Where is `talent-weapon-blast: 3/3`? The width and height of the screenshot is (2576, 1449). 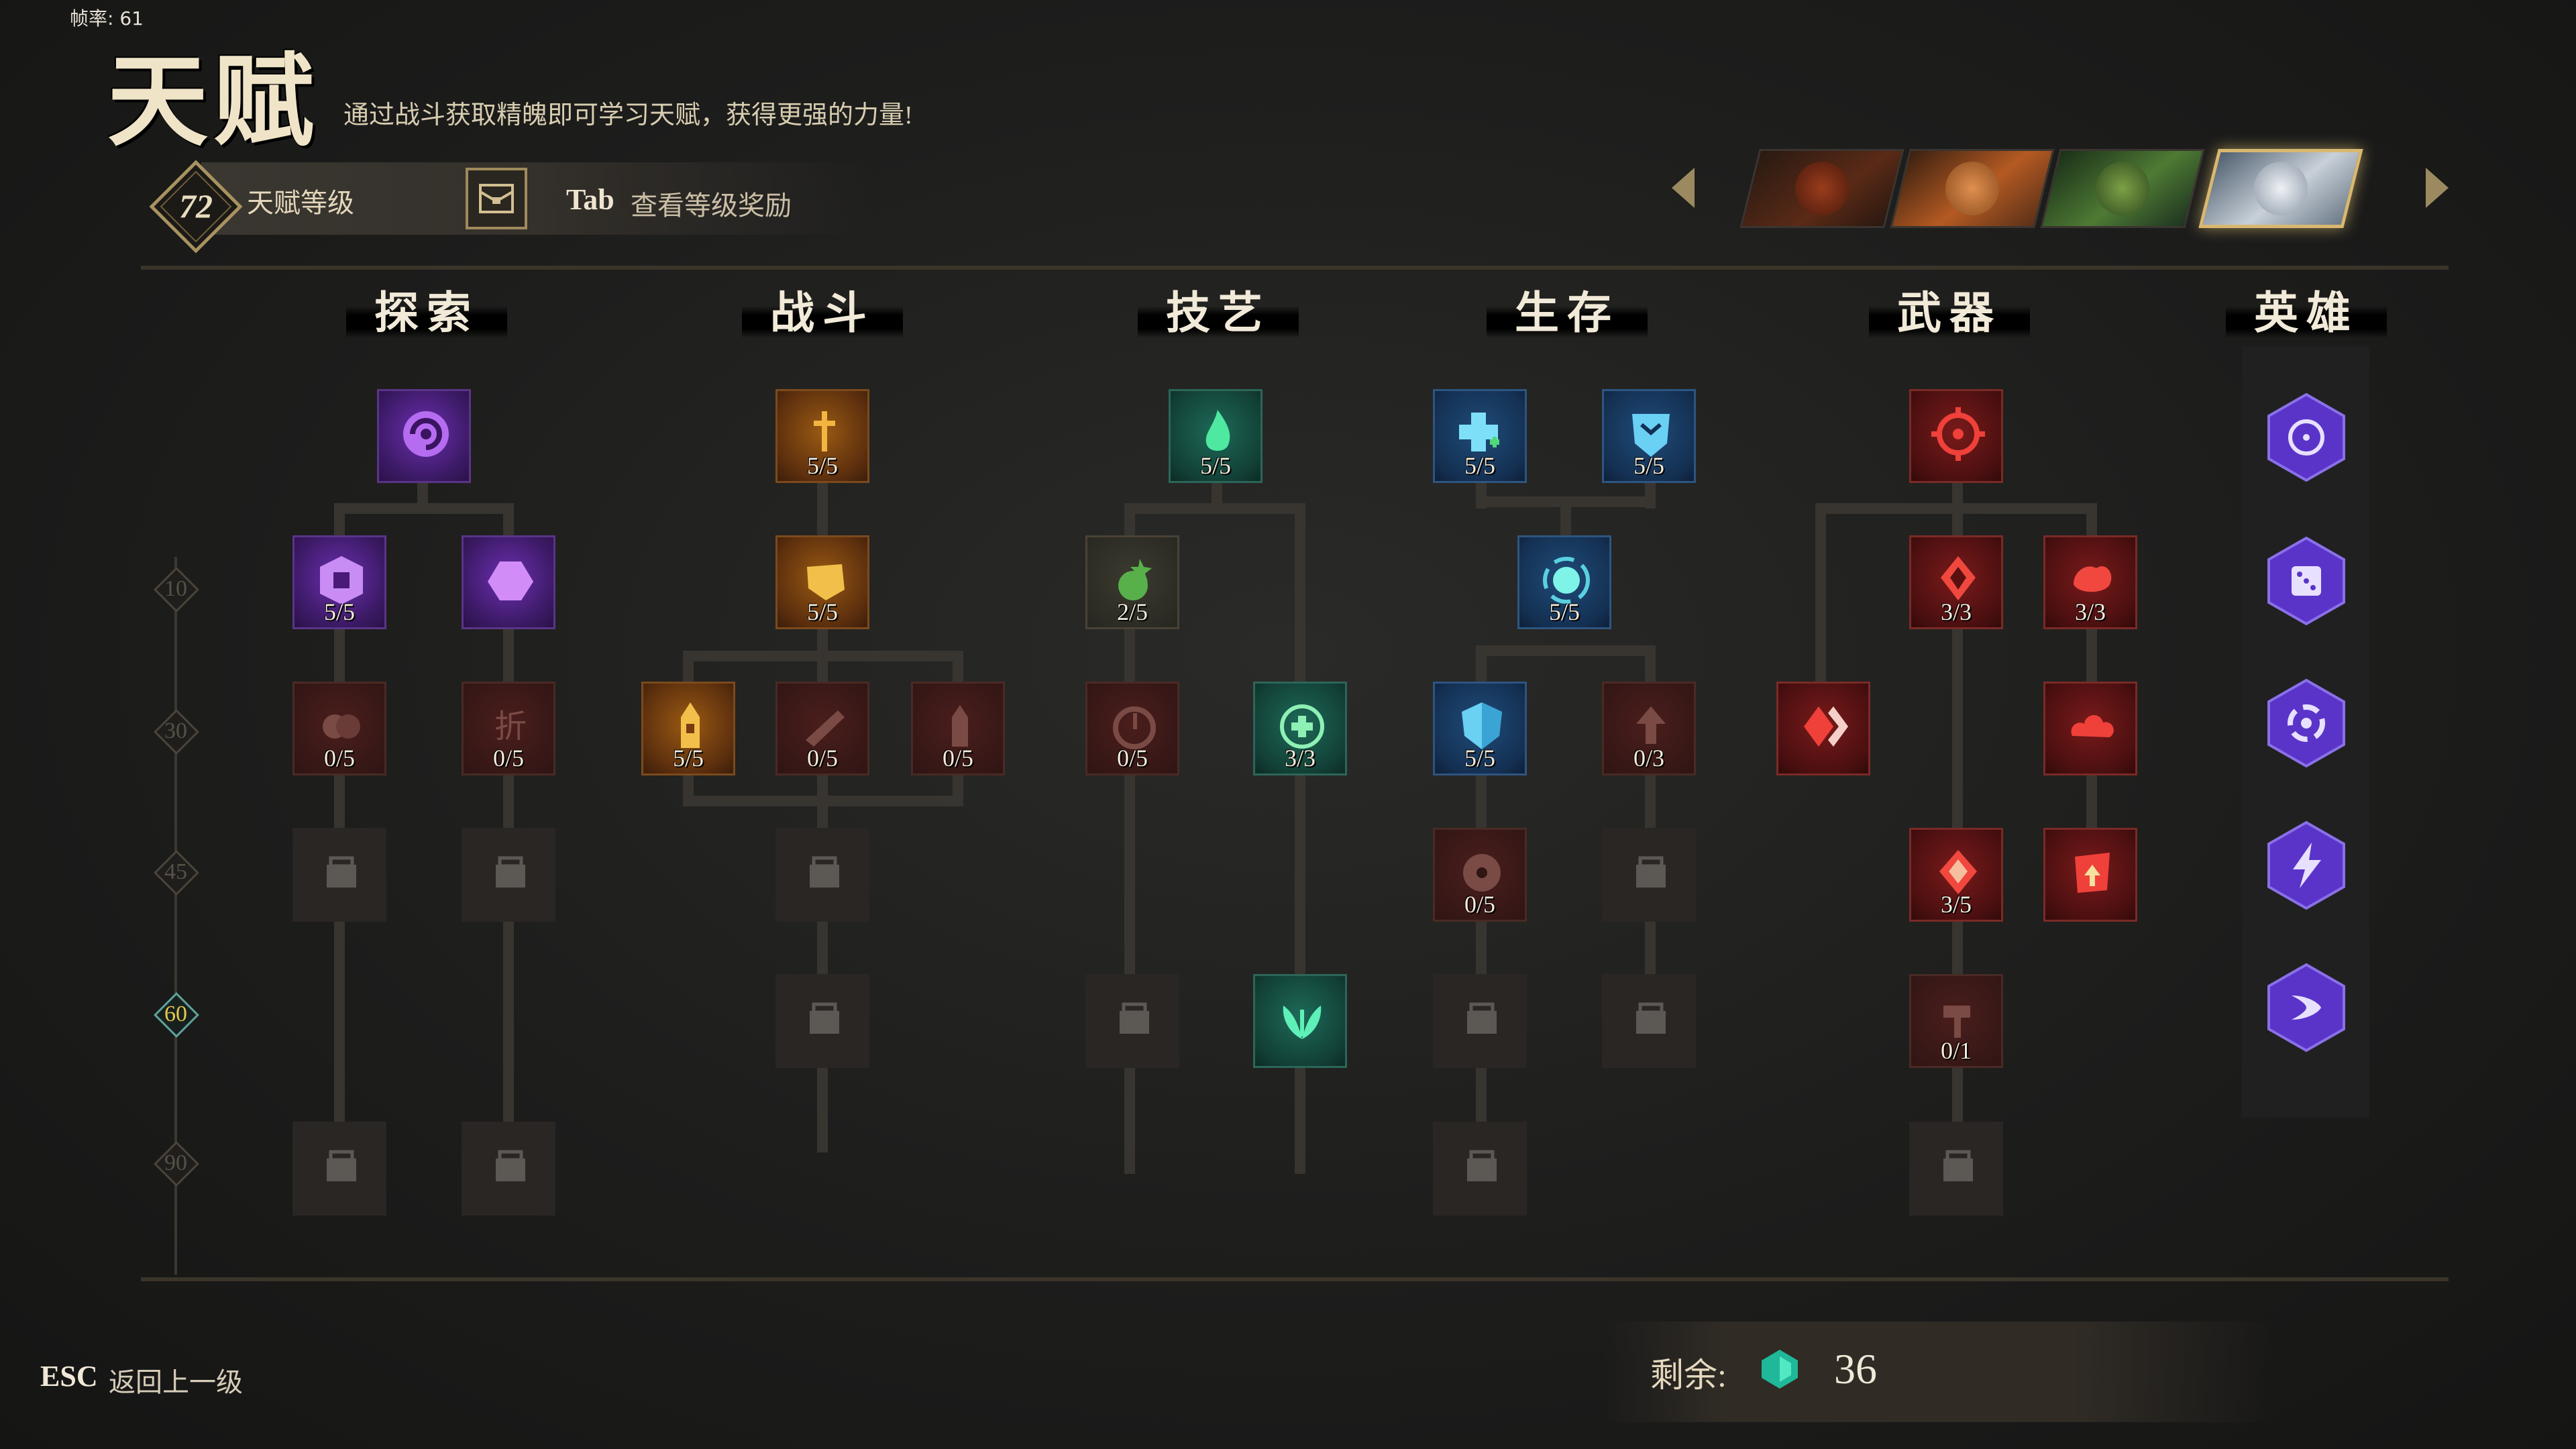
talent-weapon-blast: 3/3 is located at coordinates (2090, 582).